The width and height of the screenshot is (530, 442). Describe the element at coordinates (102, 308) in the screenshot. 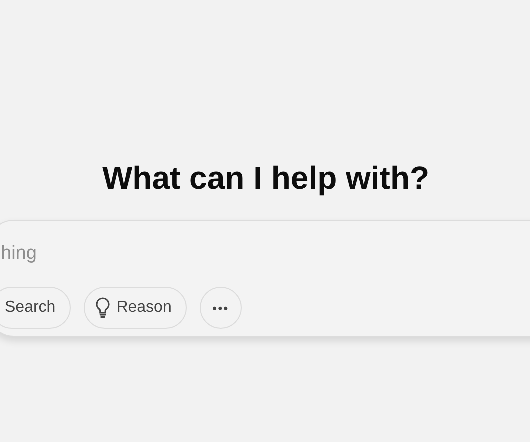

I see `lightbulb-icon` at that location.